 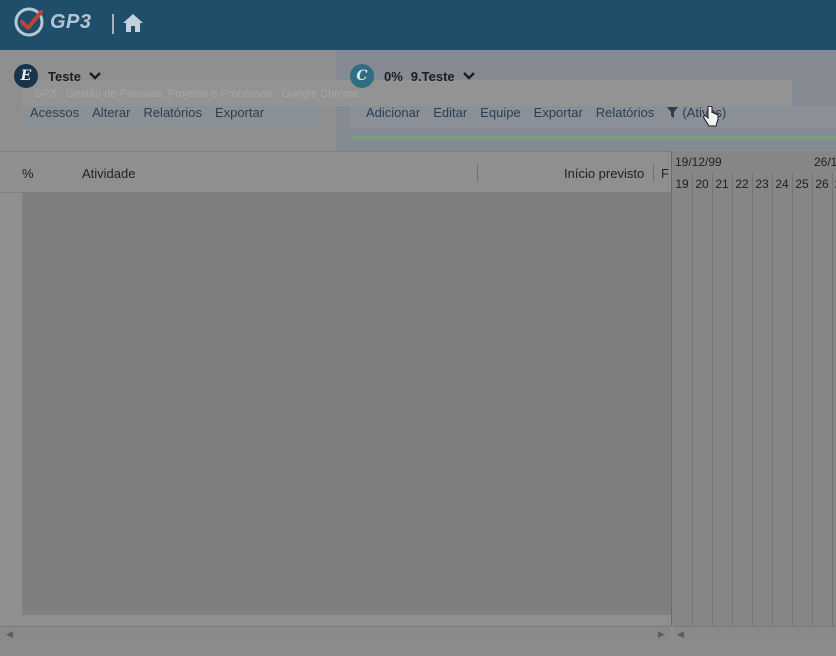 What do you see at coordinates (604, 173) in the screenshot?
I see `column-start-date: Início previsto` at bounding box center [604, 173].